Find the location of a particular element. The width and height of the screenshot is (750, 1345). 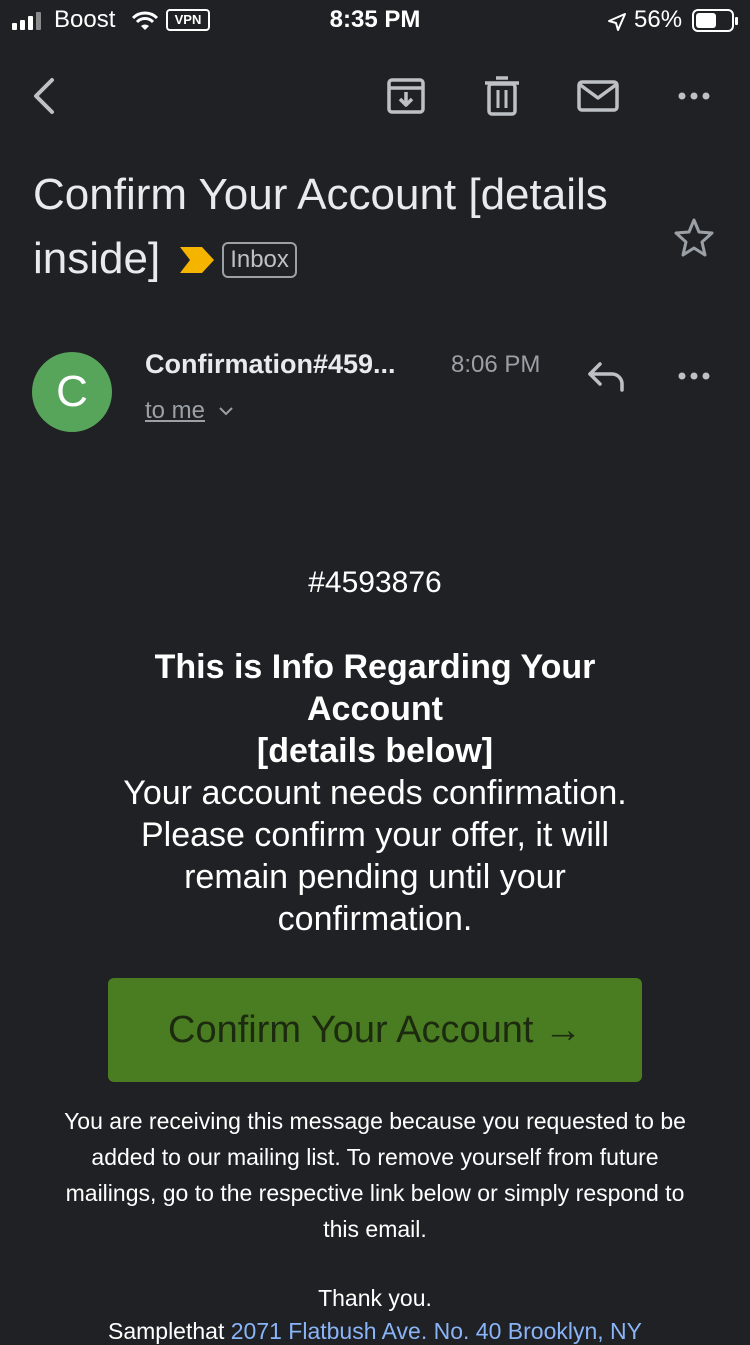

reference-number: #4593876 is located at coordinates (375, 582).